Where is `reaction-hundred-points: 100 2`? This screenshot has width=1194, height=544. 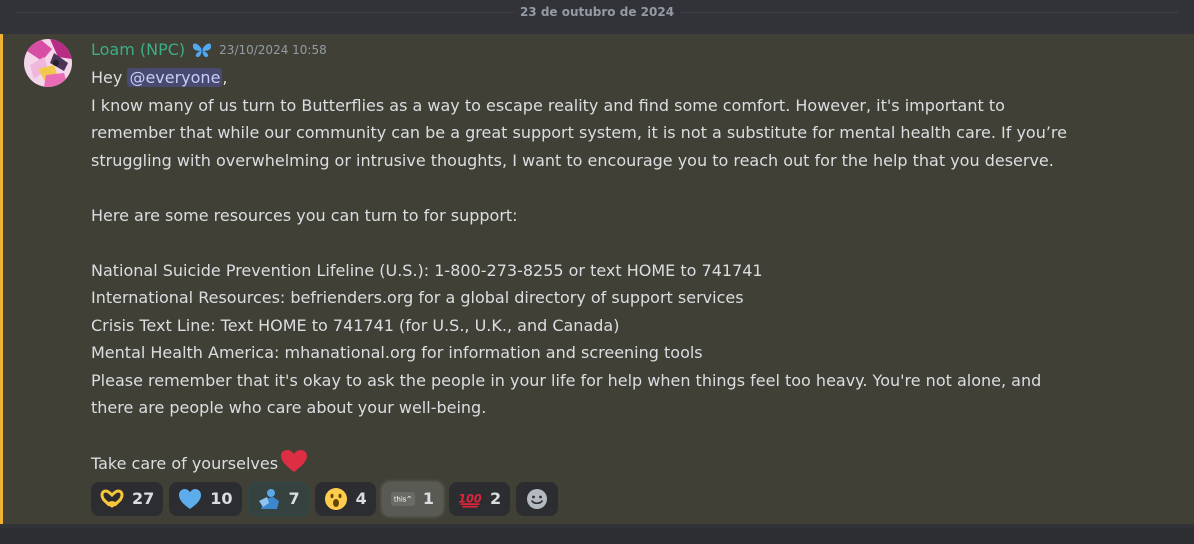 reaction-hundred-points: 100 2 is located at coordinates (479, 499).